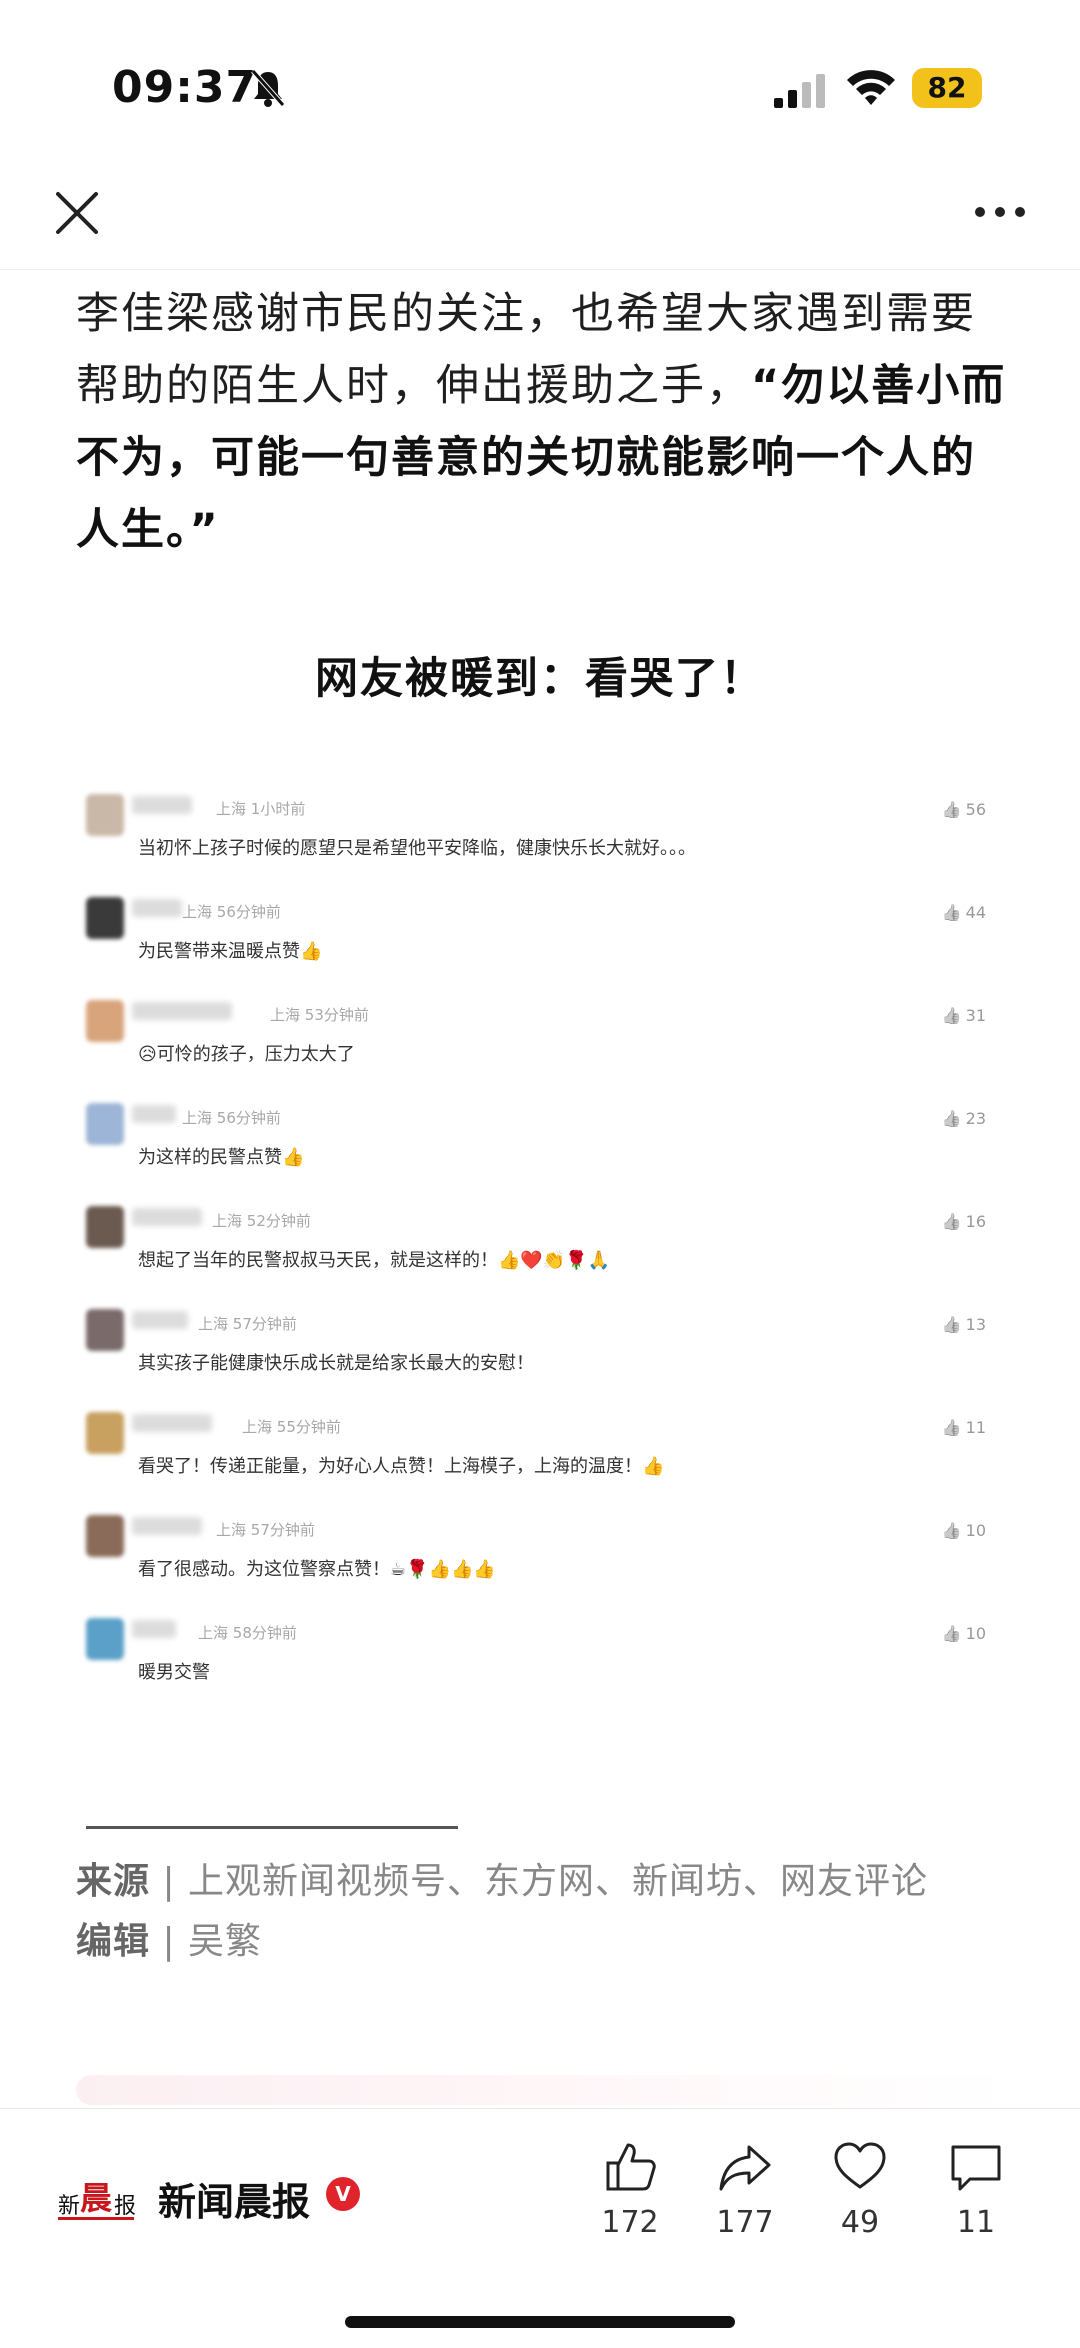 This screenshot has height=2348, width=1080. Describe the element at coordinates (125, 2206) in the screenshot. I see `svg-text: 报` at that location.